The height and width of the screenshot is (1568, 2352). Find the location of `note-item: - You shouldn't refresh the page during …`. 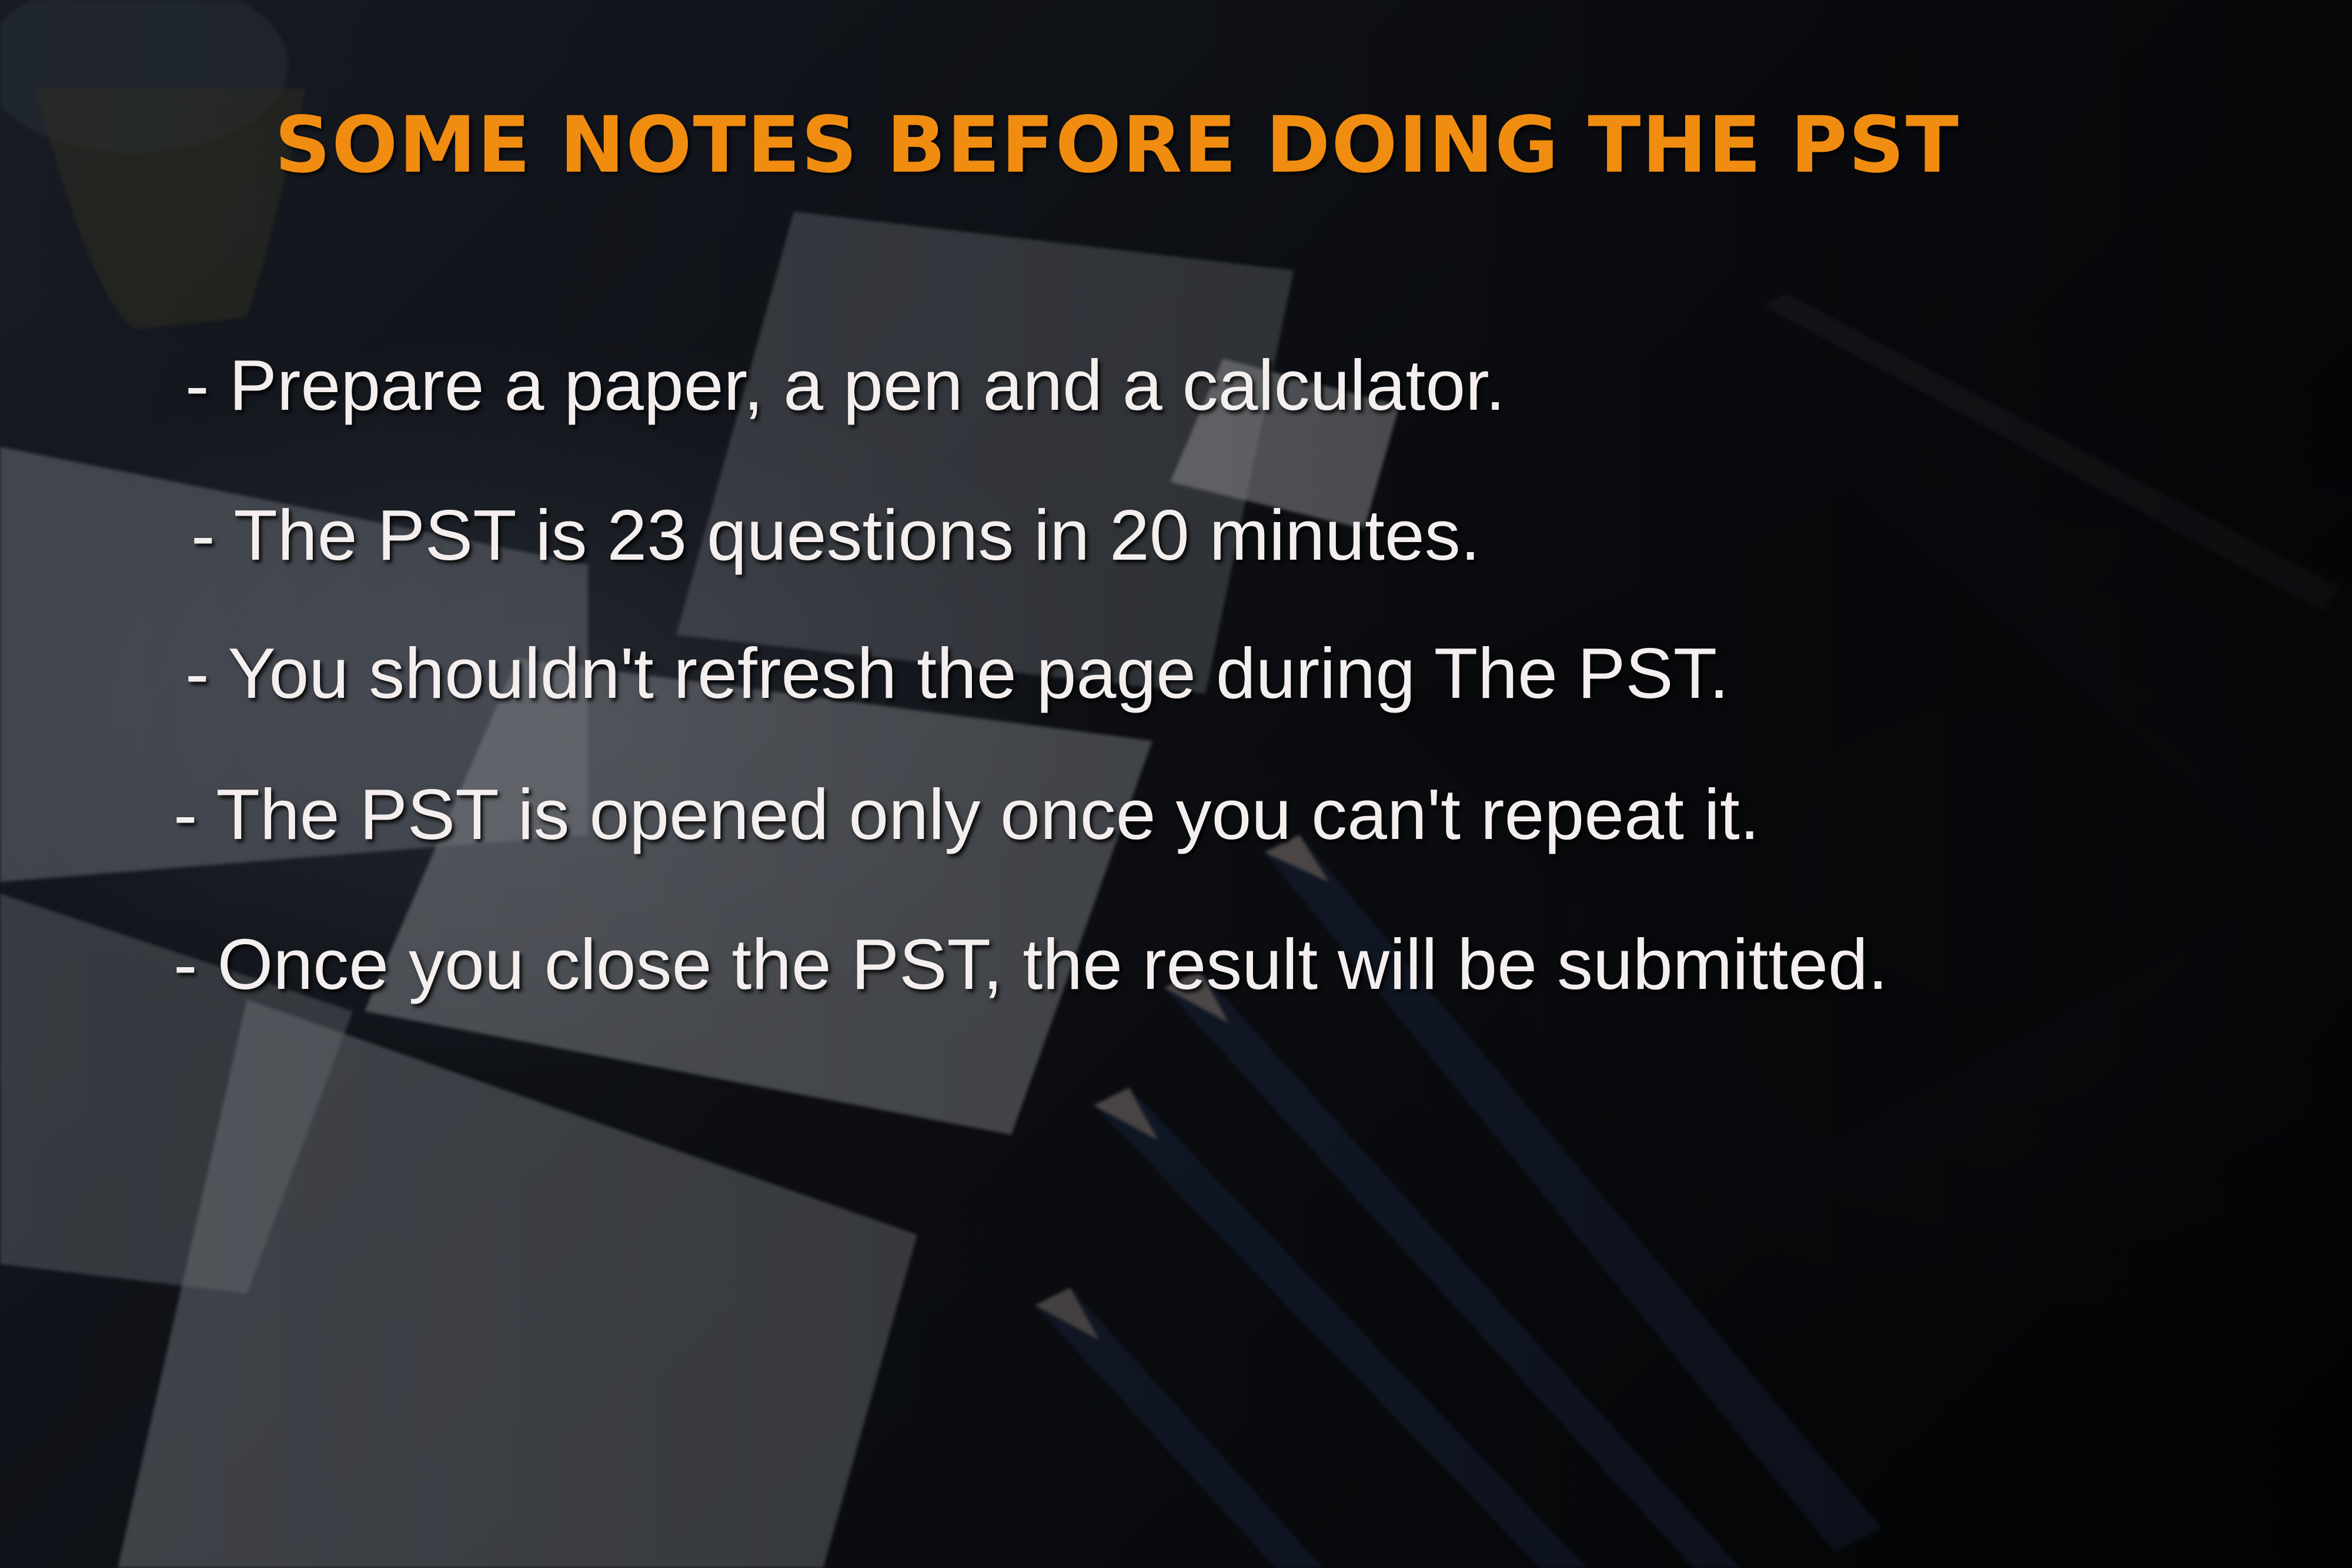

note-item: - You shouldn't refresh the page during … is located at coordinates (957, 673).